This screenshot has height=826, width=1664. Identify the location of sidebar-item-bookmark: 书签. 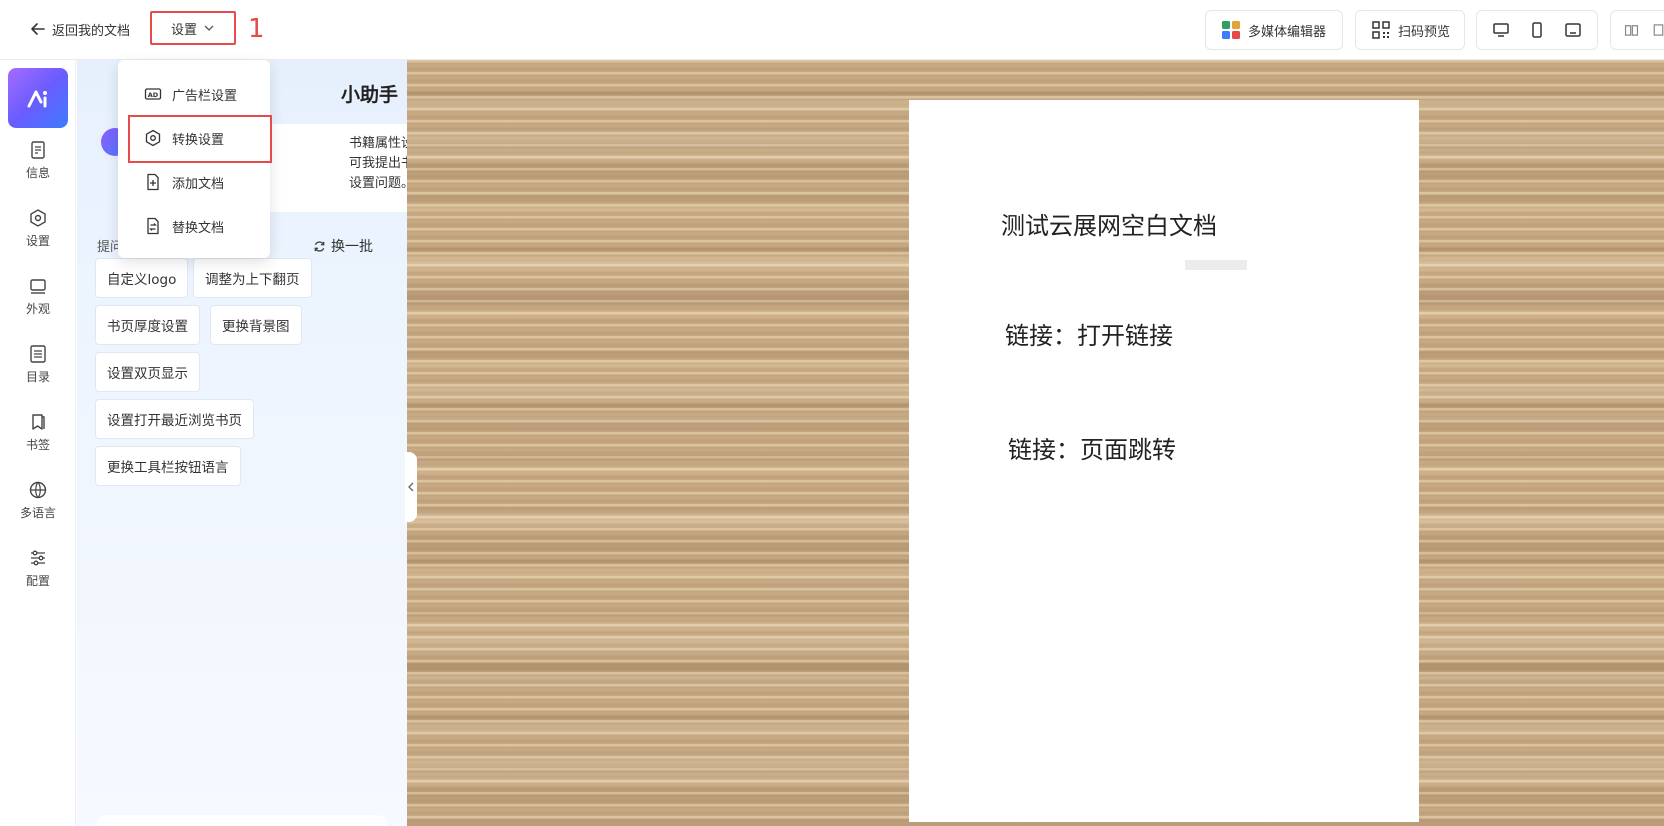
(38, 432).